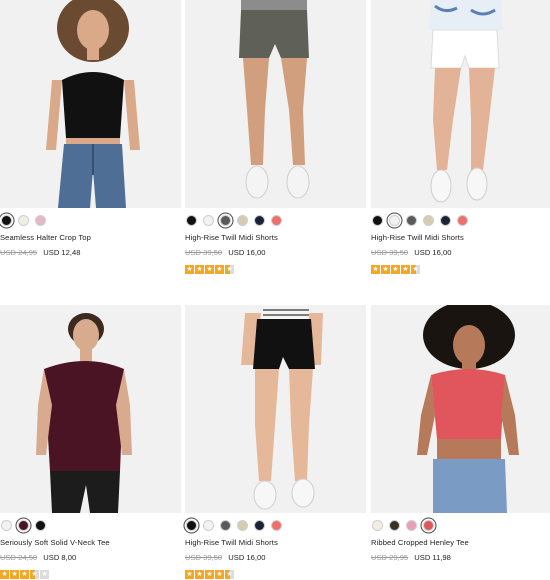 The height and width of the screenshot is (580, 550). Describe the element at coordinates (19, 252) in the screenshot. I see `old-price: USD 24,95` at that location.